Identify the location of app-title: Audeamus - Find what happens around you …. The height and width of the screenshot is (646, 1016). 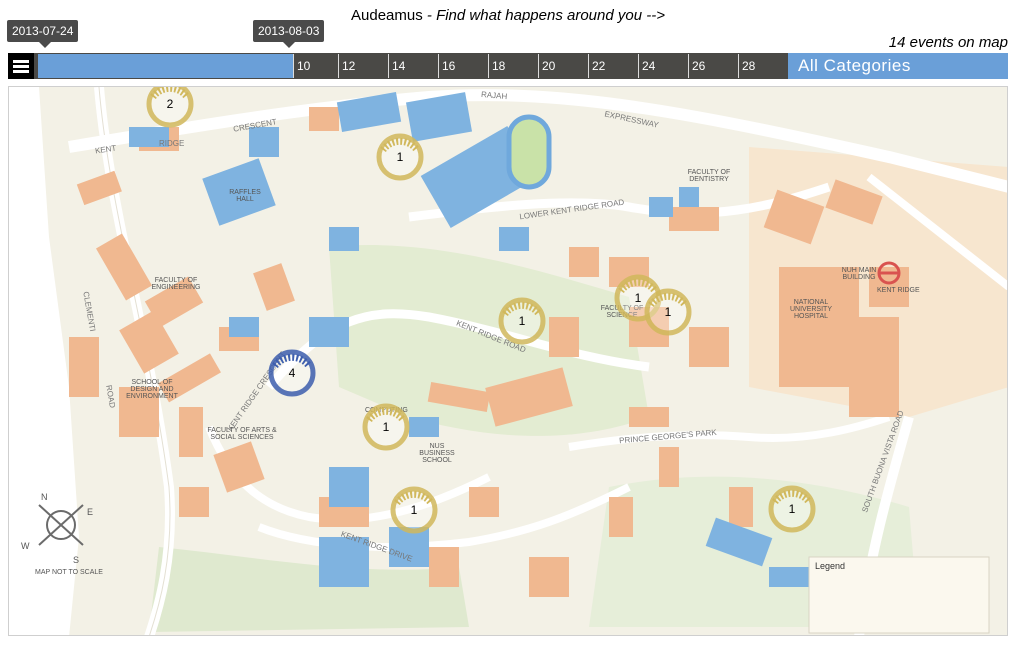
(508, 15).